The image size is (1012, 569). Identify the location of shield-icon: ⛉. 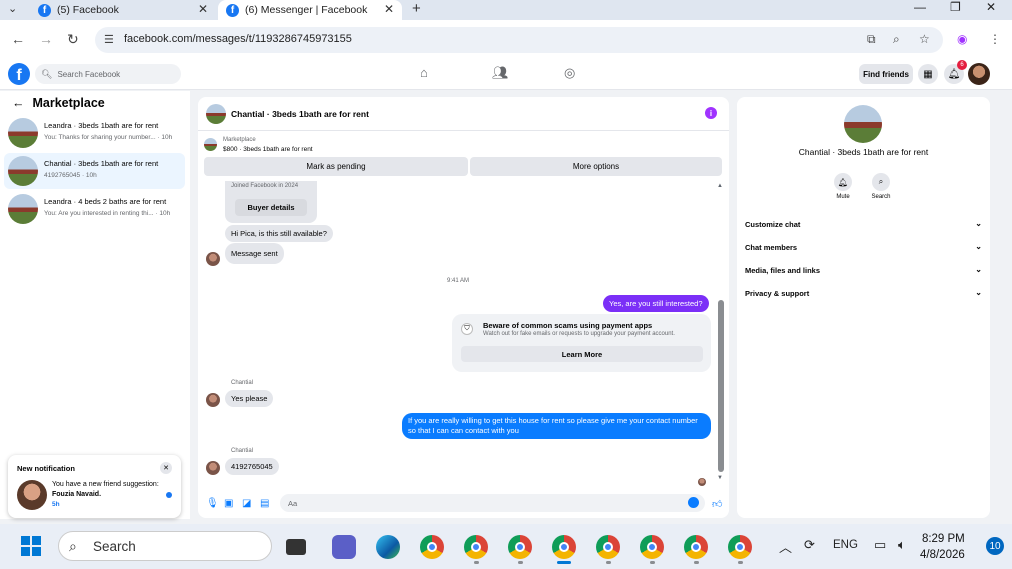
(467, 329).